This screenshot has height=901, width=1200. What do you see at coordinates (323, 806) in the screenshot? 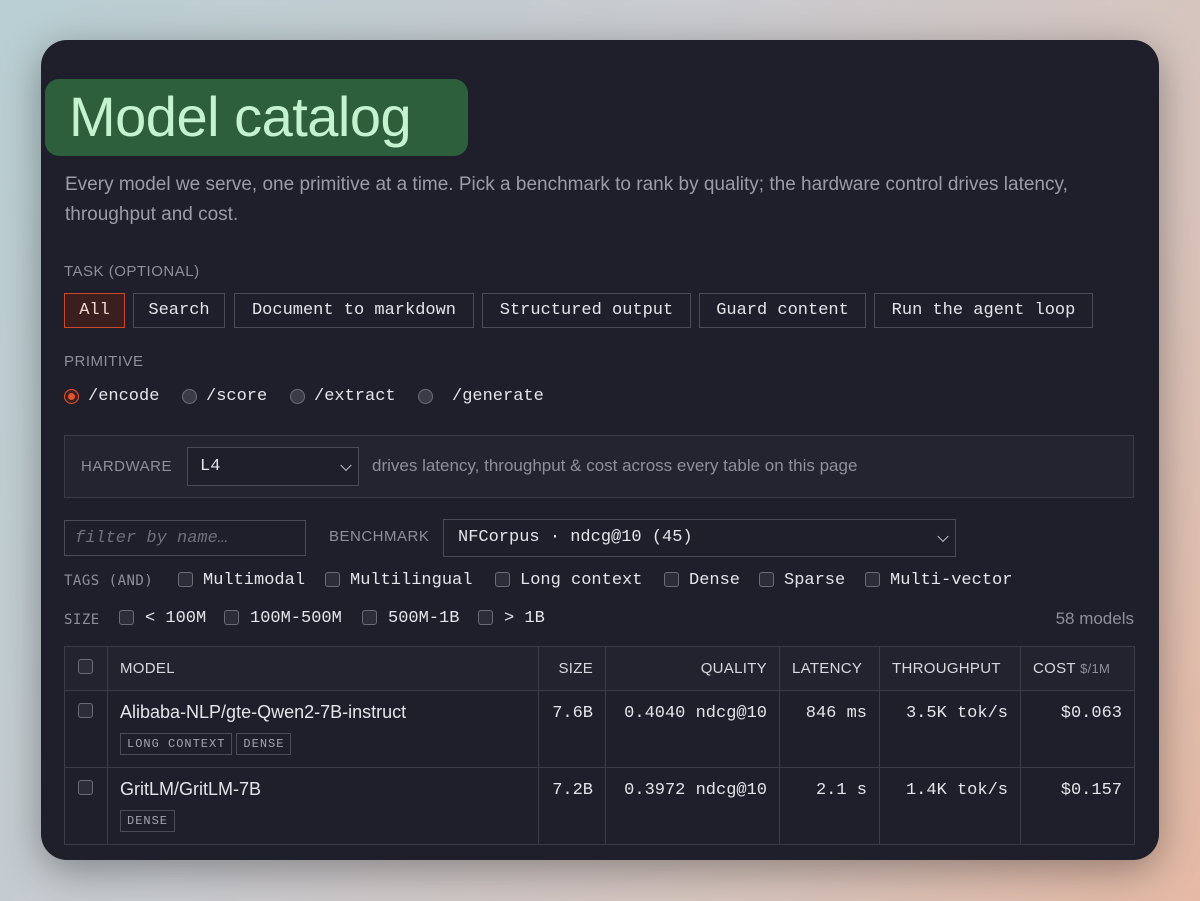
I see `model-cell: GritLM/GritLM-7B DENSE` at bounding box center [323, 806].